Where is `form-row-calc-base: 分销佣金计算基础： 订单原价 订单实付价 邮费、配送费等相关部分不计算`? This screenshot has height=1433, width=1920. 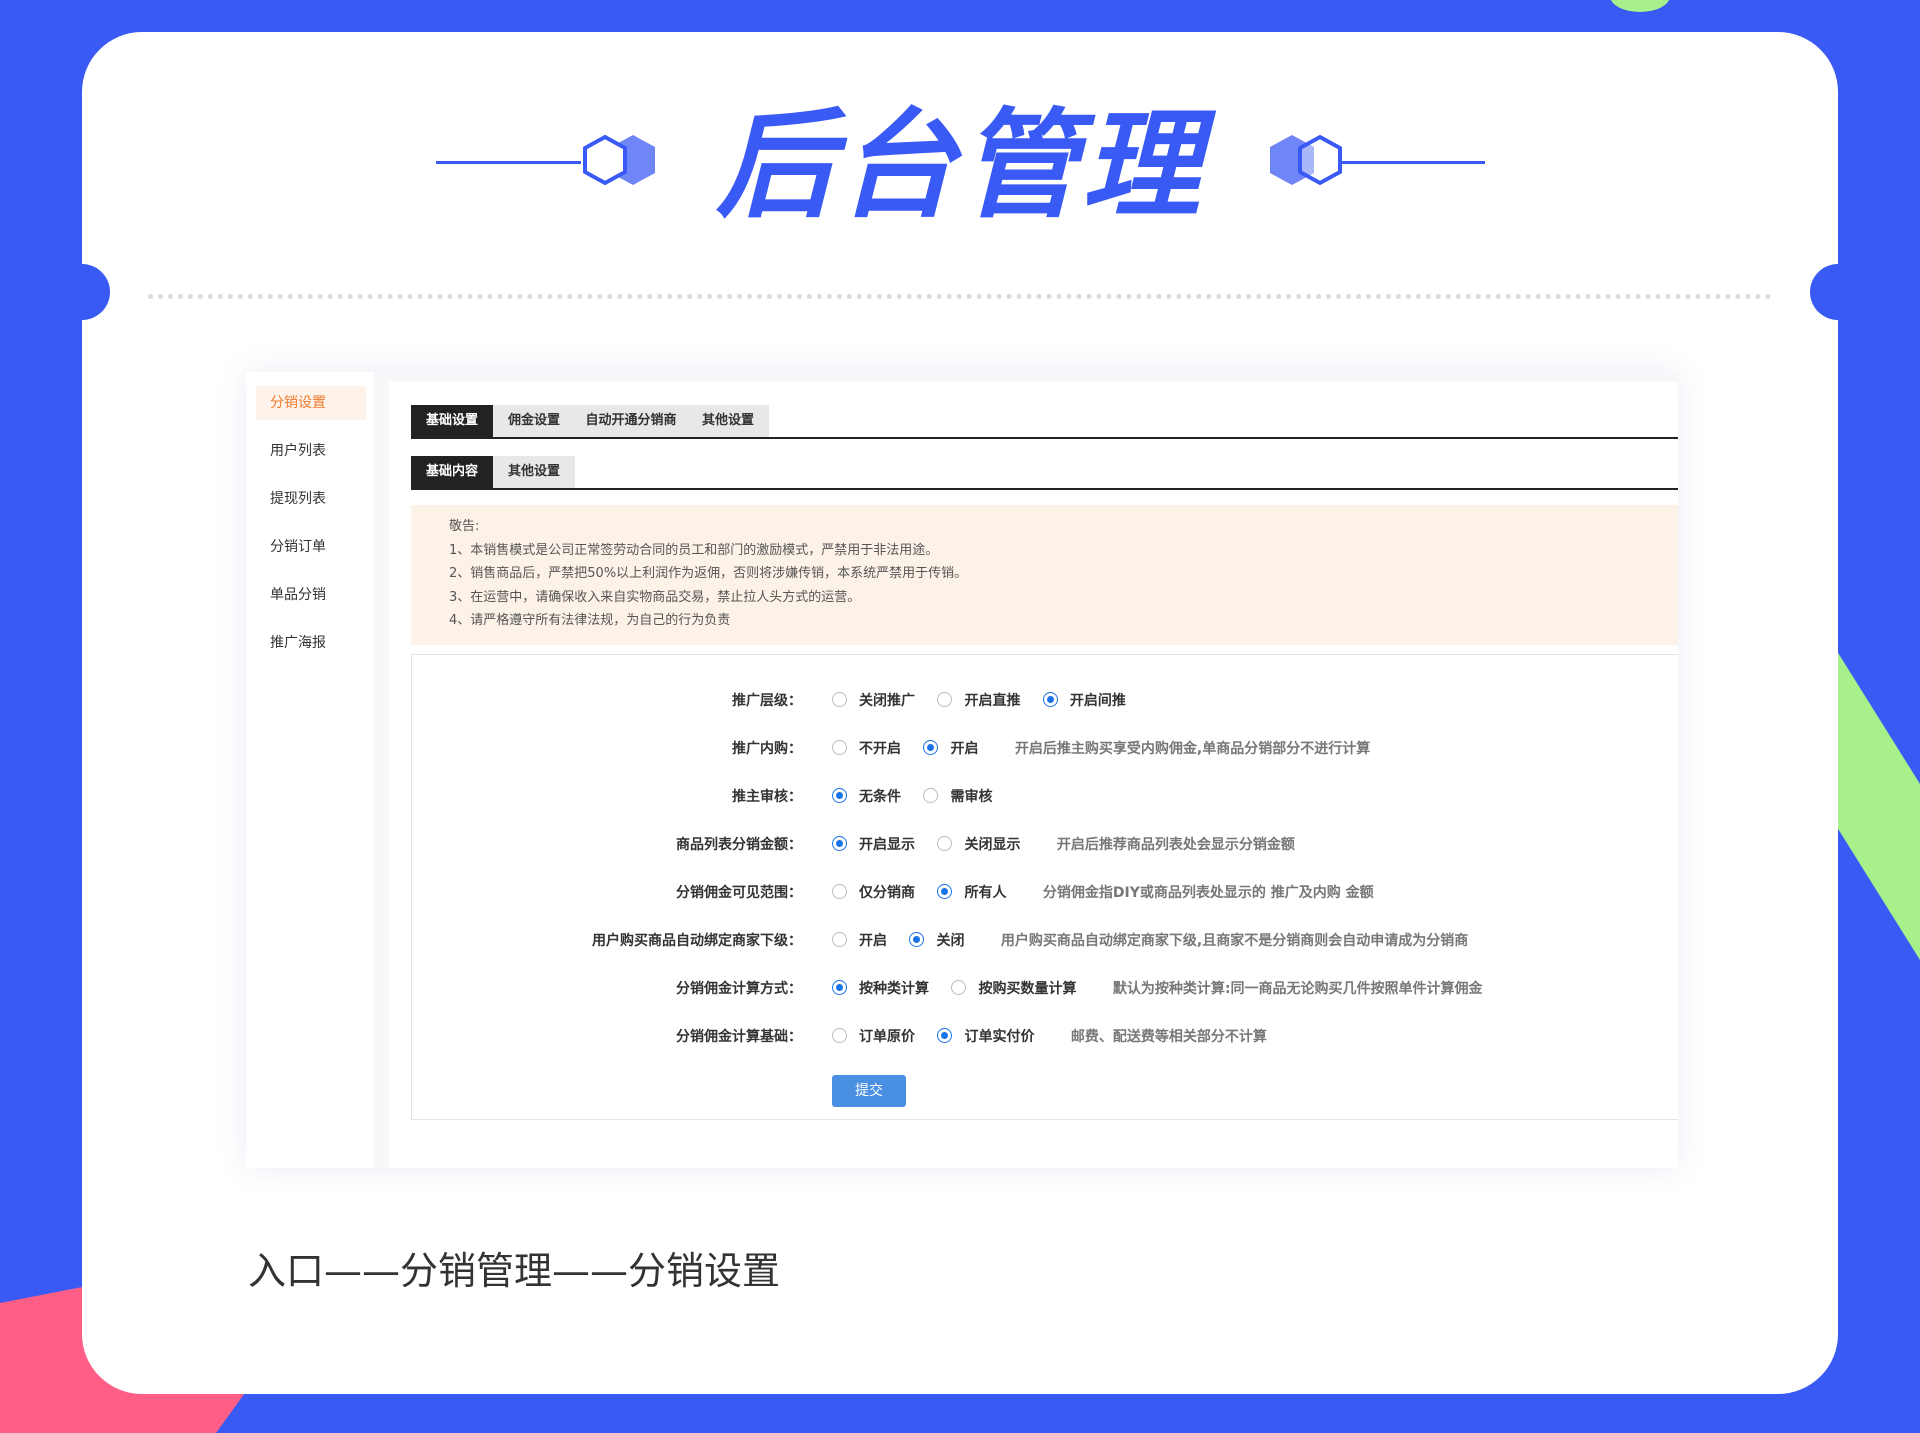 form-row-calc-base: 分销佣金计算基础： 订单原价 订单实付价 邮费、配送费等相关部分不计算 is located at coordinates (1045, 1037).